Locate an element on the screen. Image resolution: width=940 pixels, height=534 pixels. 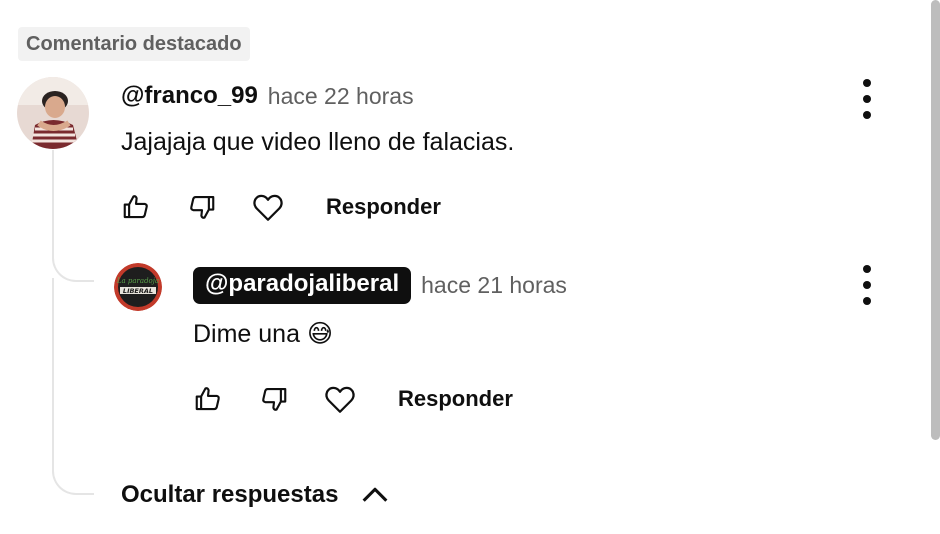
avatar-paradojaliberal: La paradoja LIBERAL is located at coordinates (138, 287).